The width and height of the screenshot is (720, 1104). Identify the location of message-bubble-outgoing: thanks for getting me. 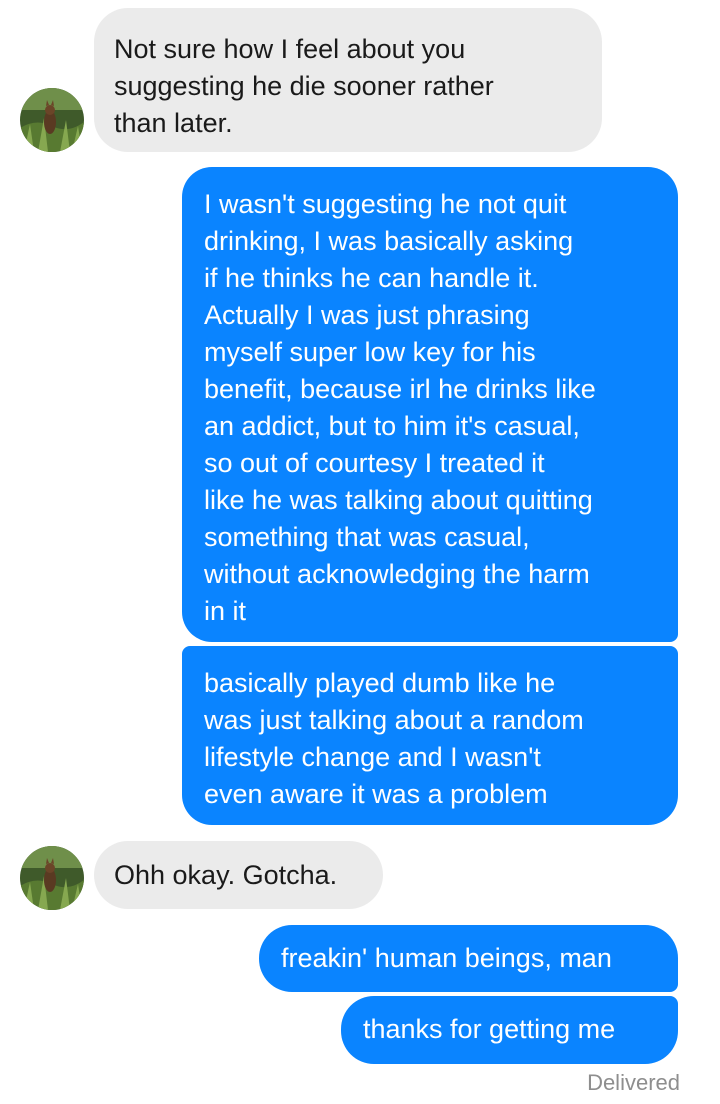
(509, 1030).